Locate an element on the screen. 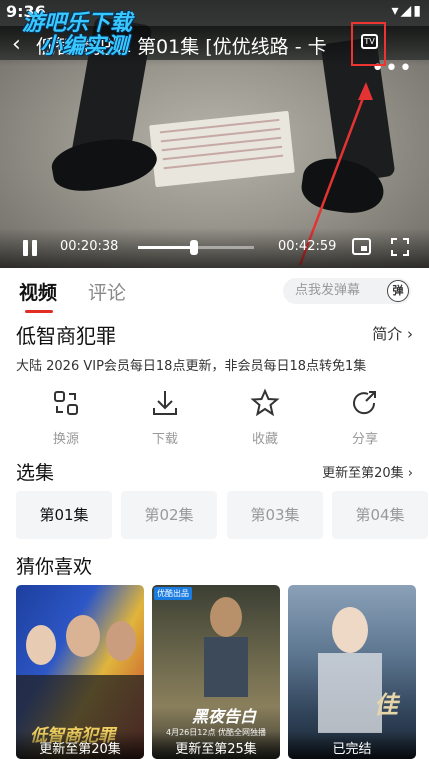  tab-comment: 评论 is located at coordinates (107, 291).